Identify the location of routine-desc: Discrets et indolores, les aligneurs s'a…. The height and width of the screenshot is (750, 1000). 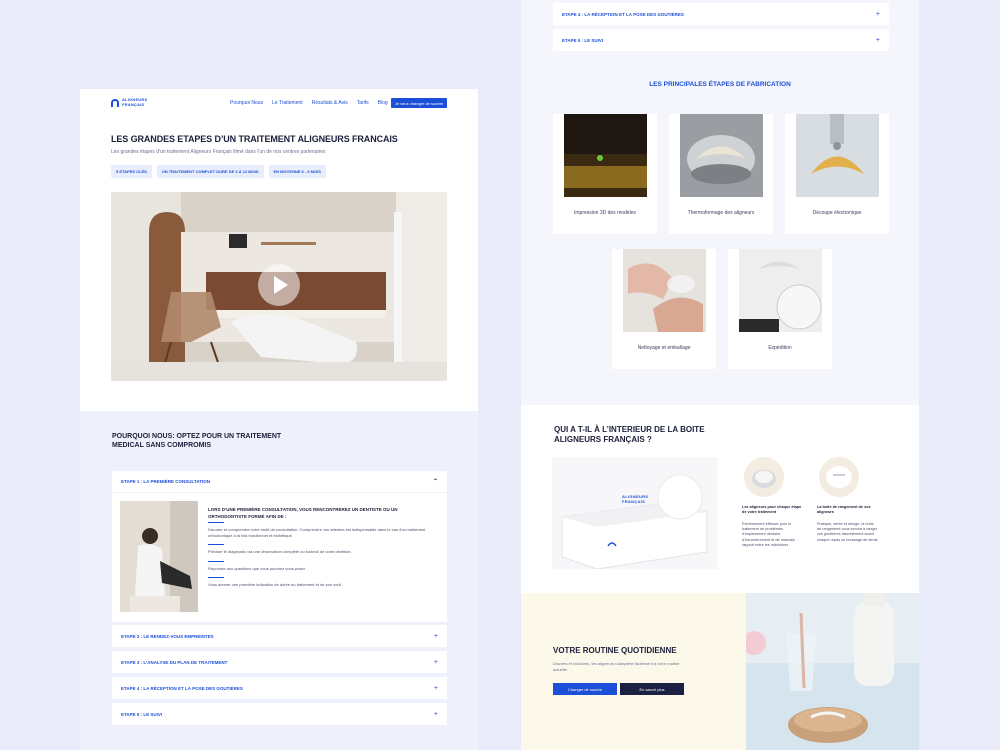
(616, 666).